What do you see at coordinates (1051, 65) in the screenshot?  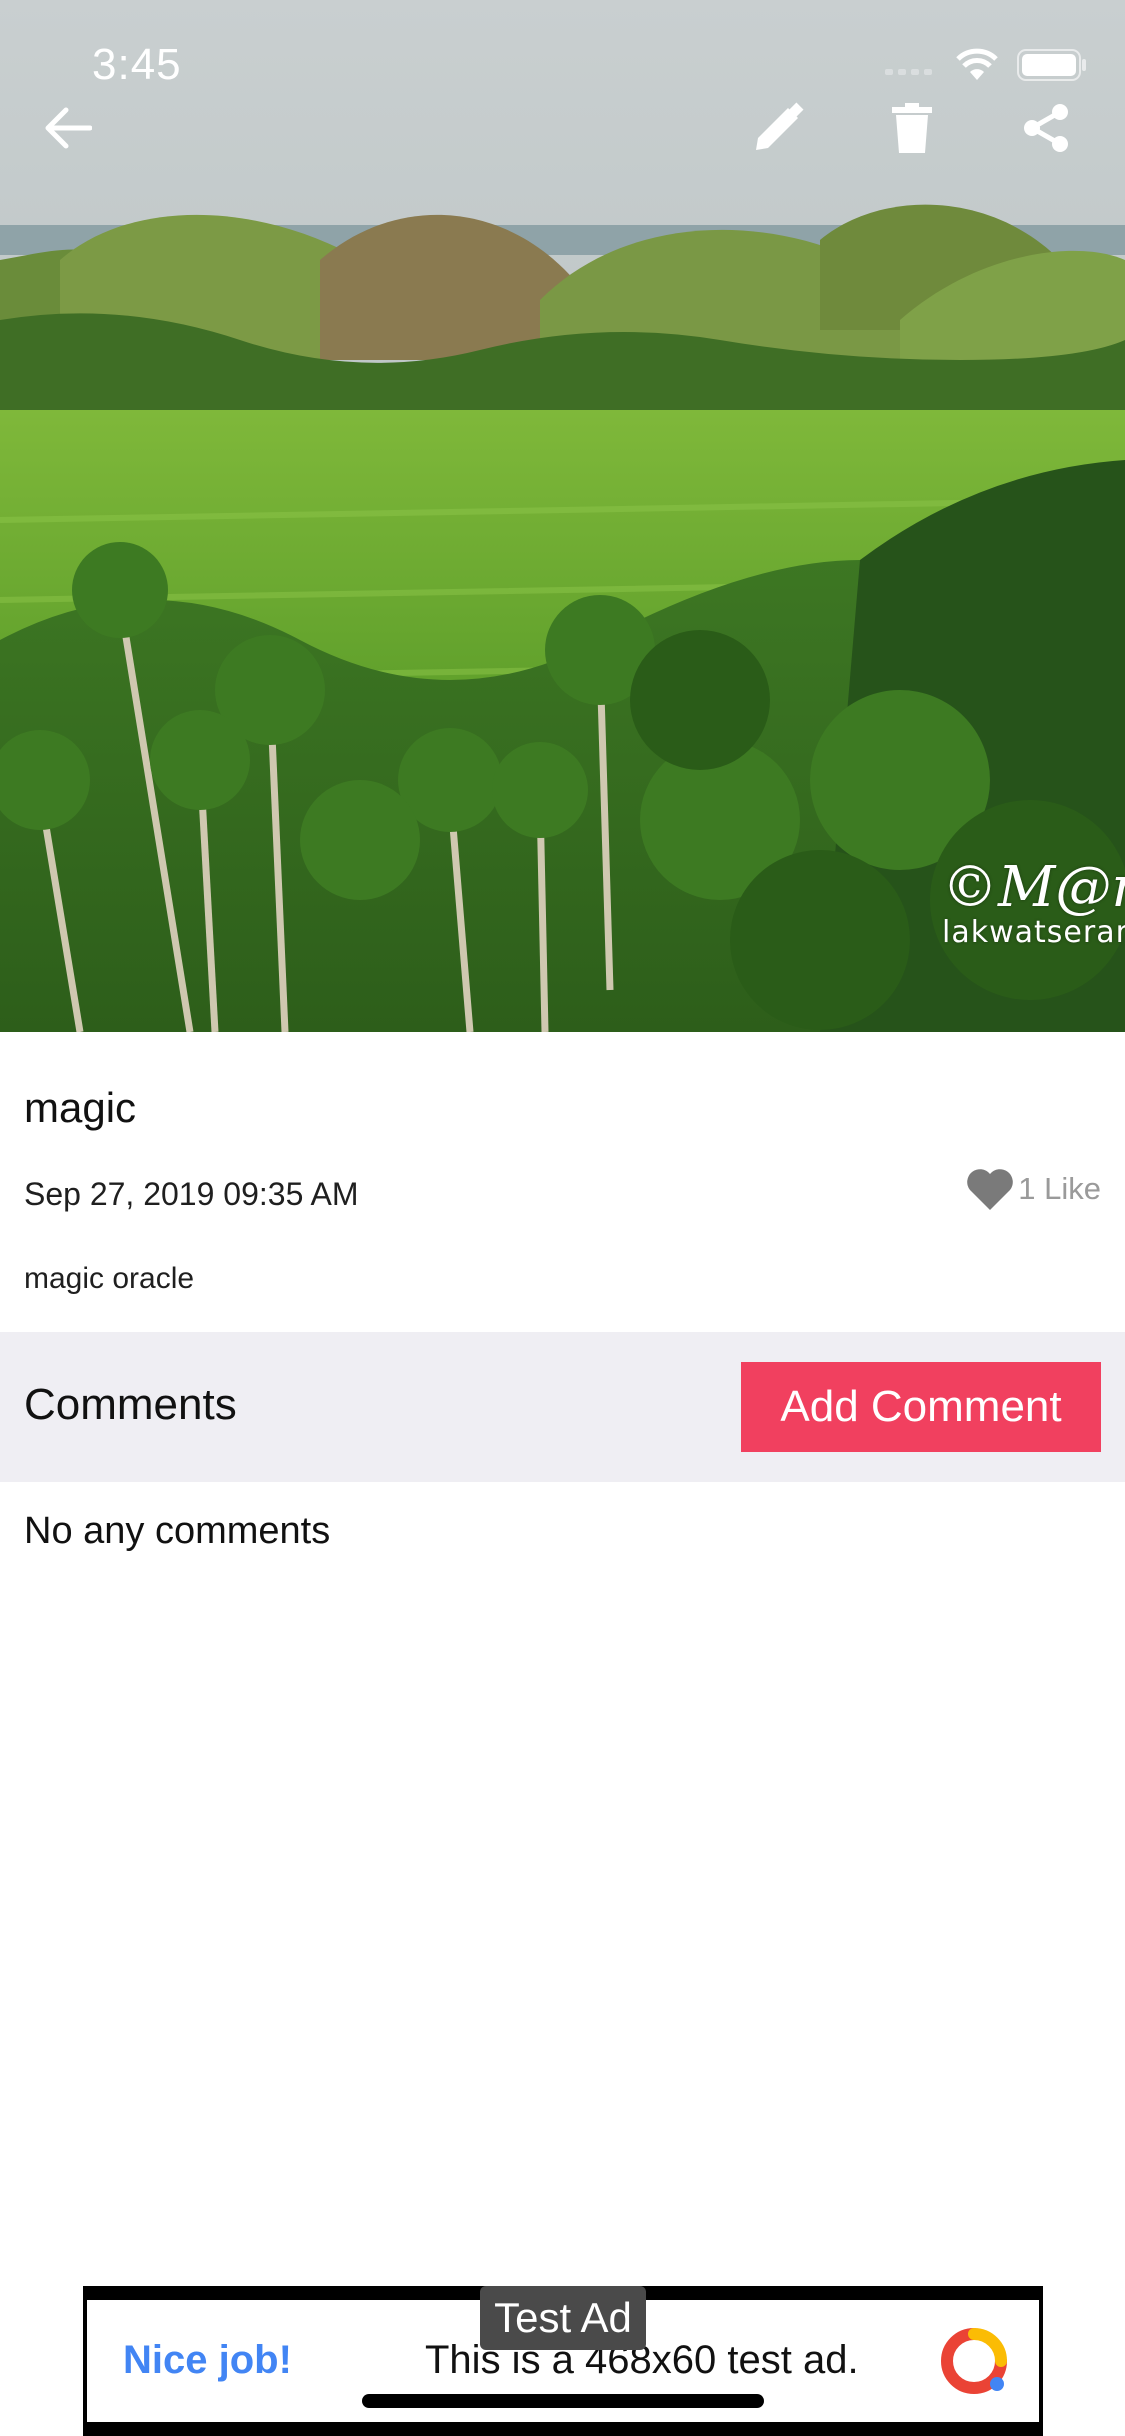 I see `battery-icon` at bounding box center [1051, 65].